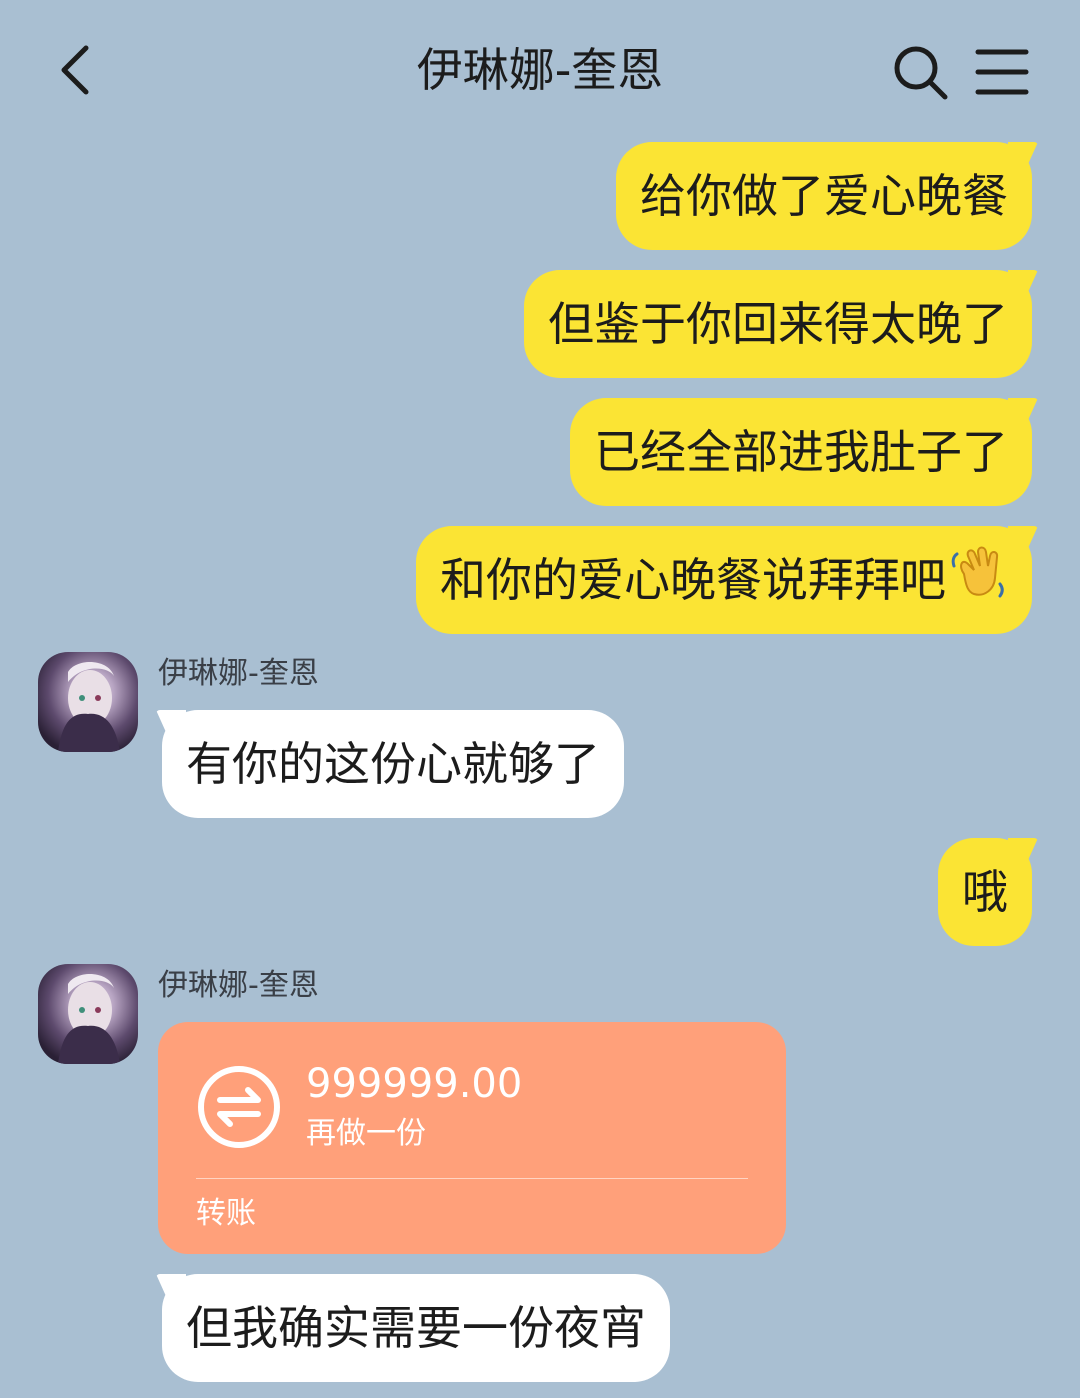 Image resolution: width=1080 pixels, height=1398 pixels. I want to click on divider, so click(472, 1178).